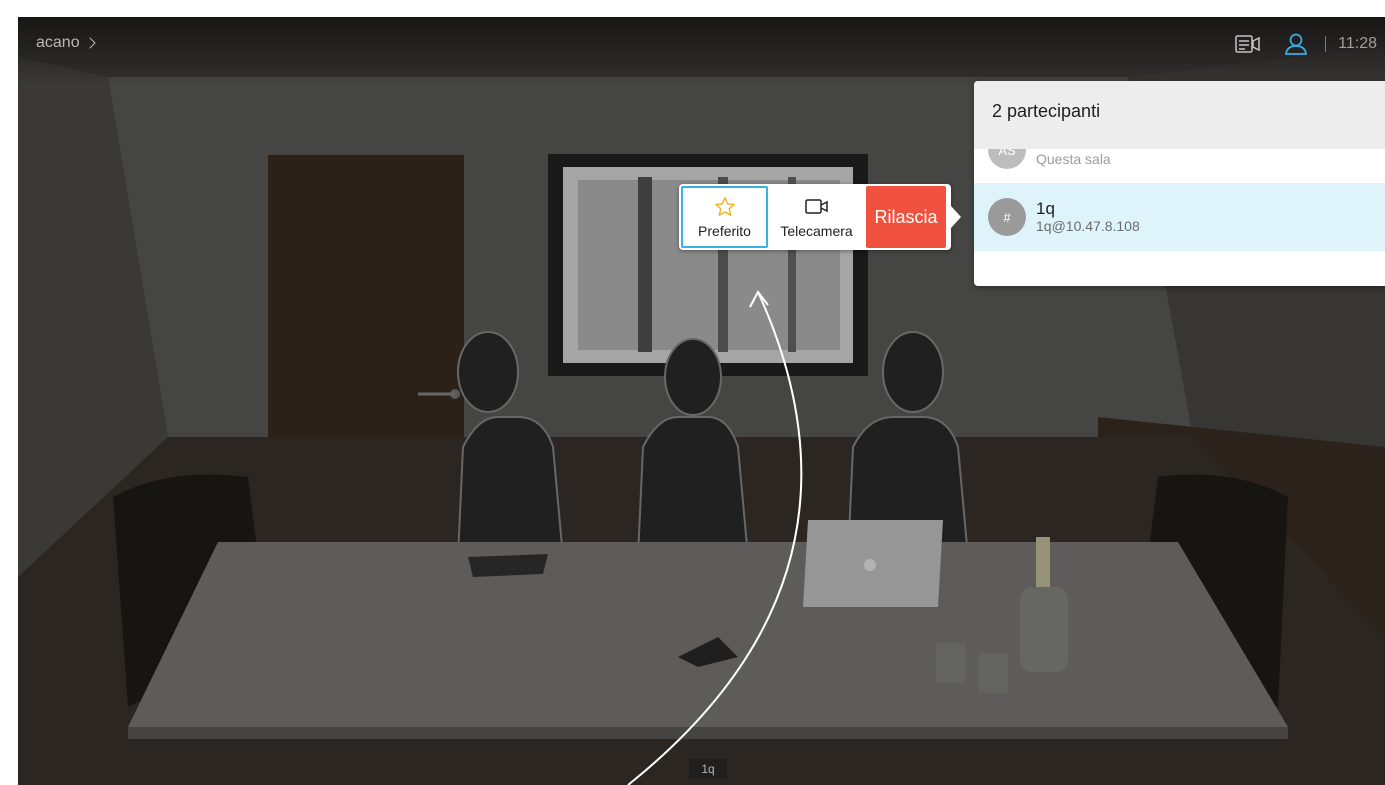 This screenshot has width=1385, height=785. What do you see at coordinates (1326, 44) in the screenshot?
I see `divider` at bounding box center [1326, 44].